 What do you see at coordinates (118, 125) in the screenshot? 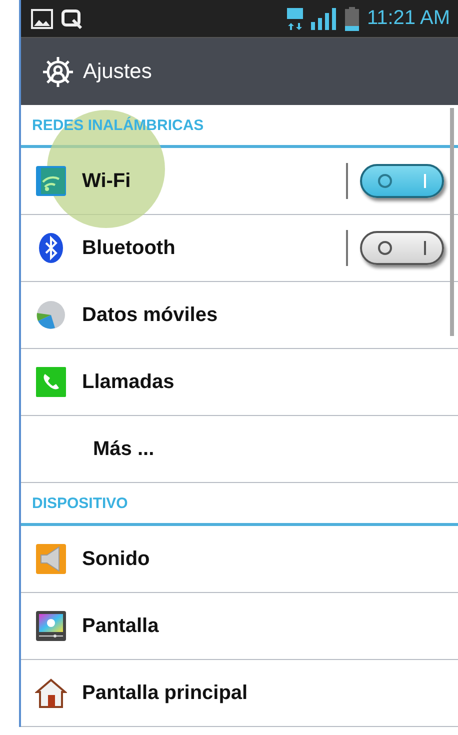
I see `section-header: REDES INALÁMBRICAS` at bounding box center [118, 125].